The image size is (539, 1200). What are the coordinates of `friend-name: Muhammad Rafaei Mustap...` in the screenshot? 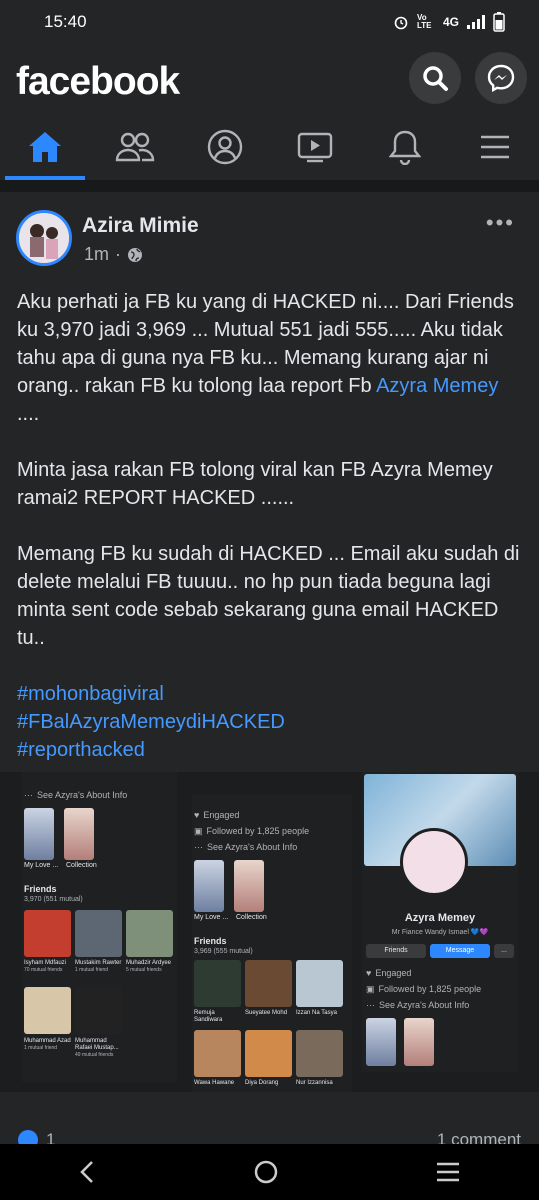 It's located at (97, 1044).